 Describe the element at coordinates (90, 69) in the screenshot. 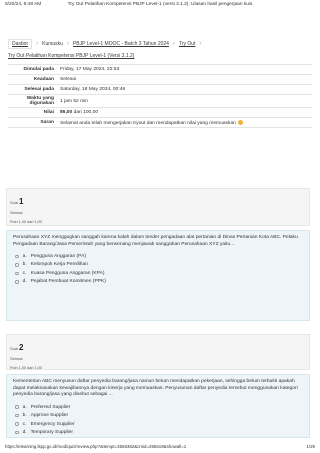

I see `summary-value: Friday, 17 May 2024, 22:53` at that location.